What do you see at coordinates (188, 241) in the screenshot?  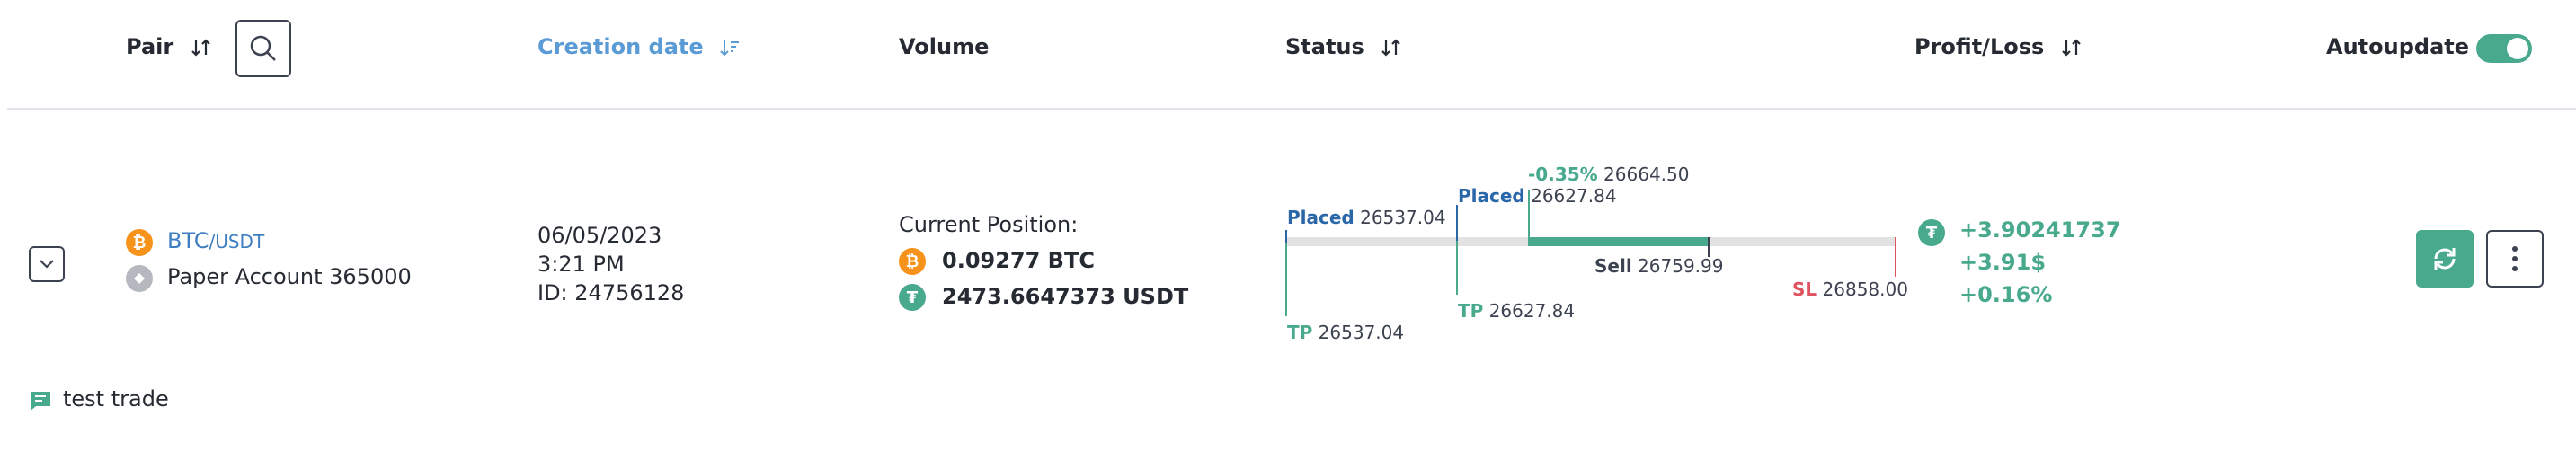 I see `pair-base: BTC` at bounding box center [188, 241].